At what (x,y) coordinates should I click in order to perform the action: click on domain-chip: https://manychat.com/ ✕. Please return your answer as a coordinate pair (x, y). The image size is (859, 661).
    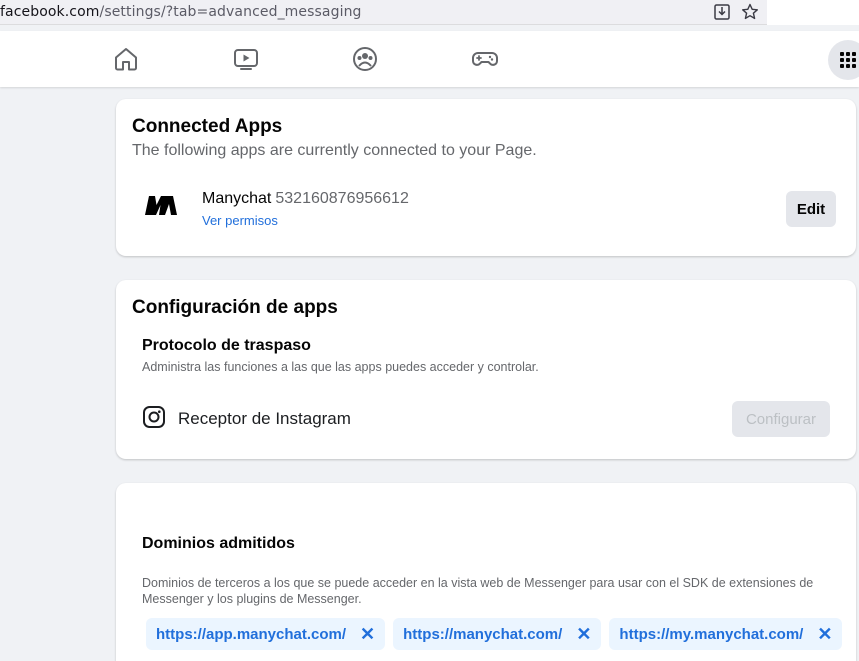
    Looking at the image, I should click on (497, 634).